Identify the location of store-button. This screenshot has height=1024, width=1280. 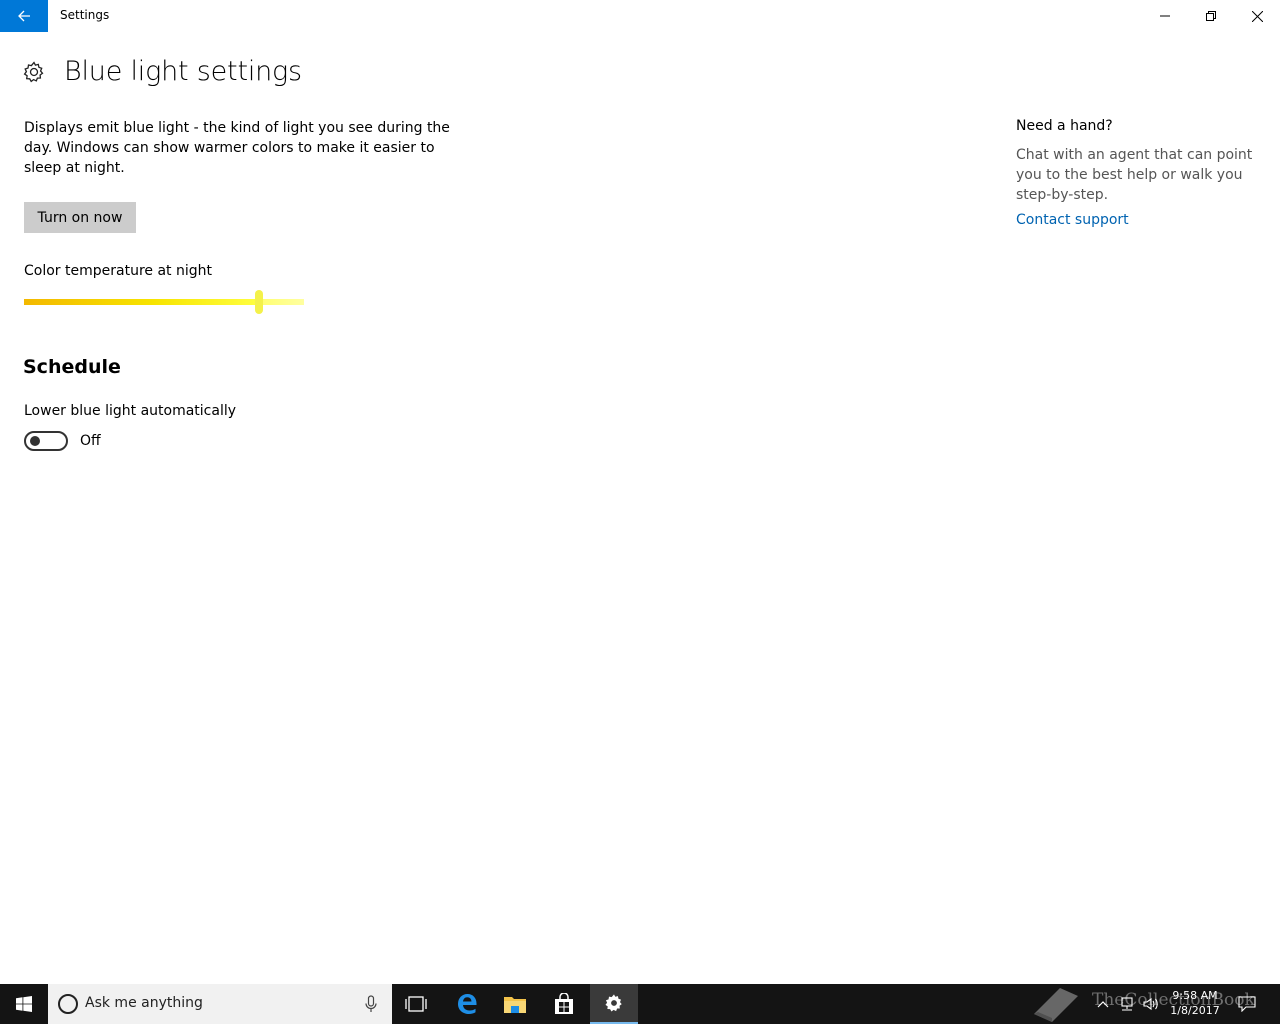
(564, 1004).